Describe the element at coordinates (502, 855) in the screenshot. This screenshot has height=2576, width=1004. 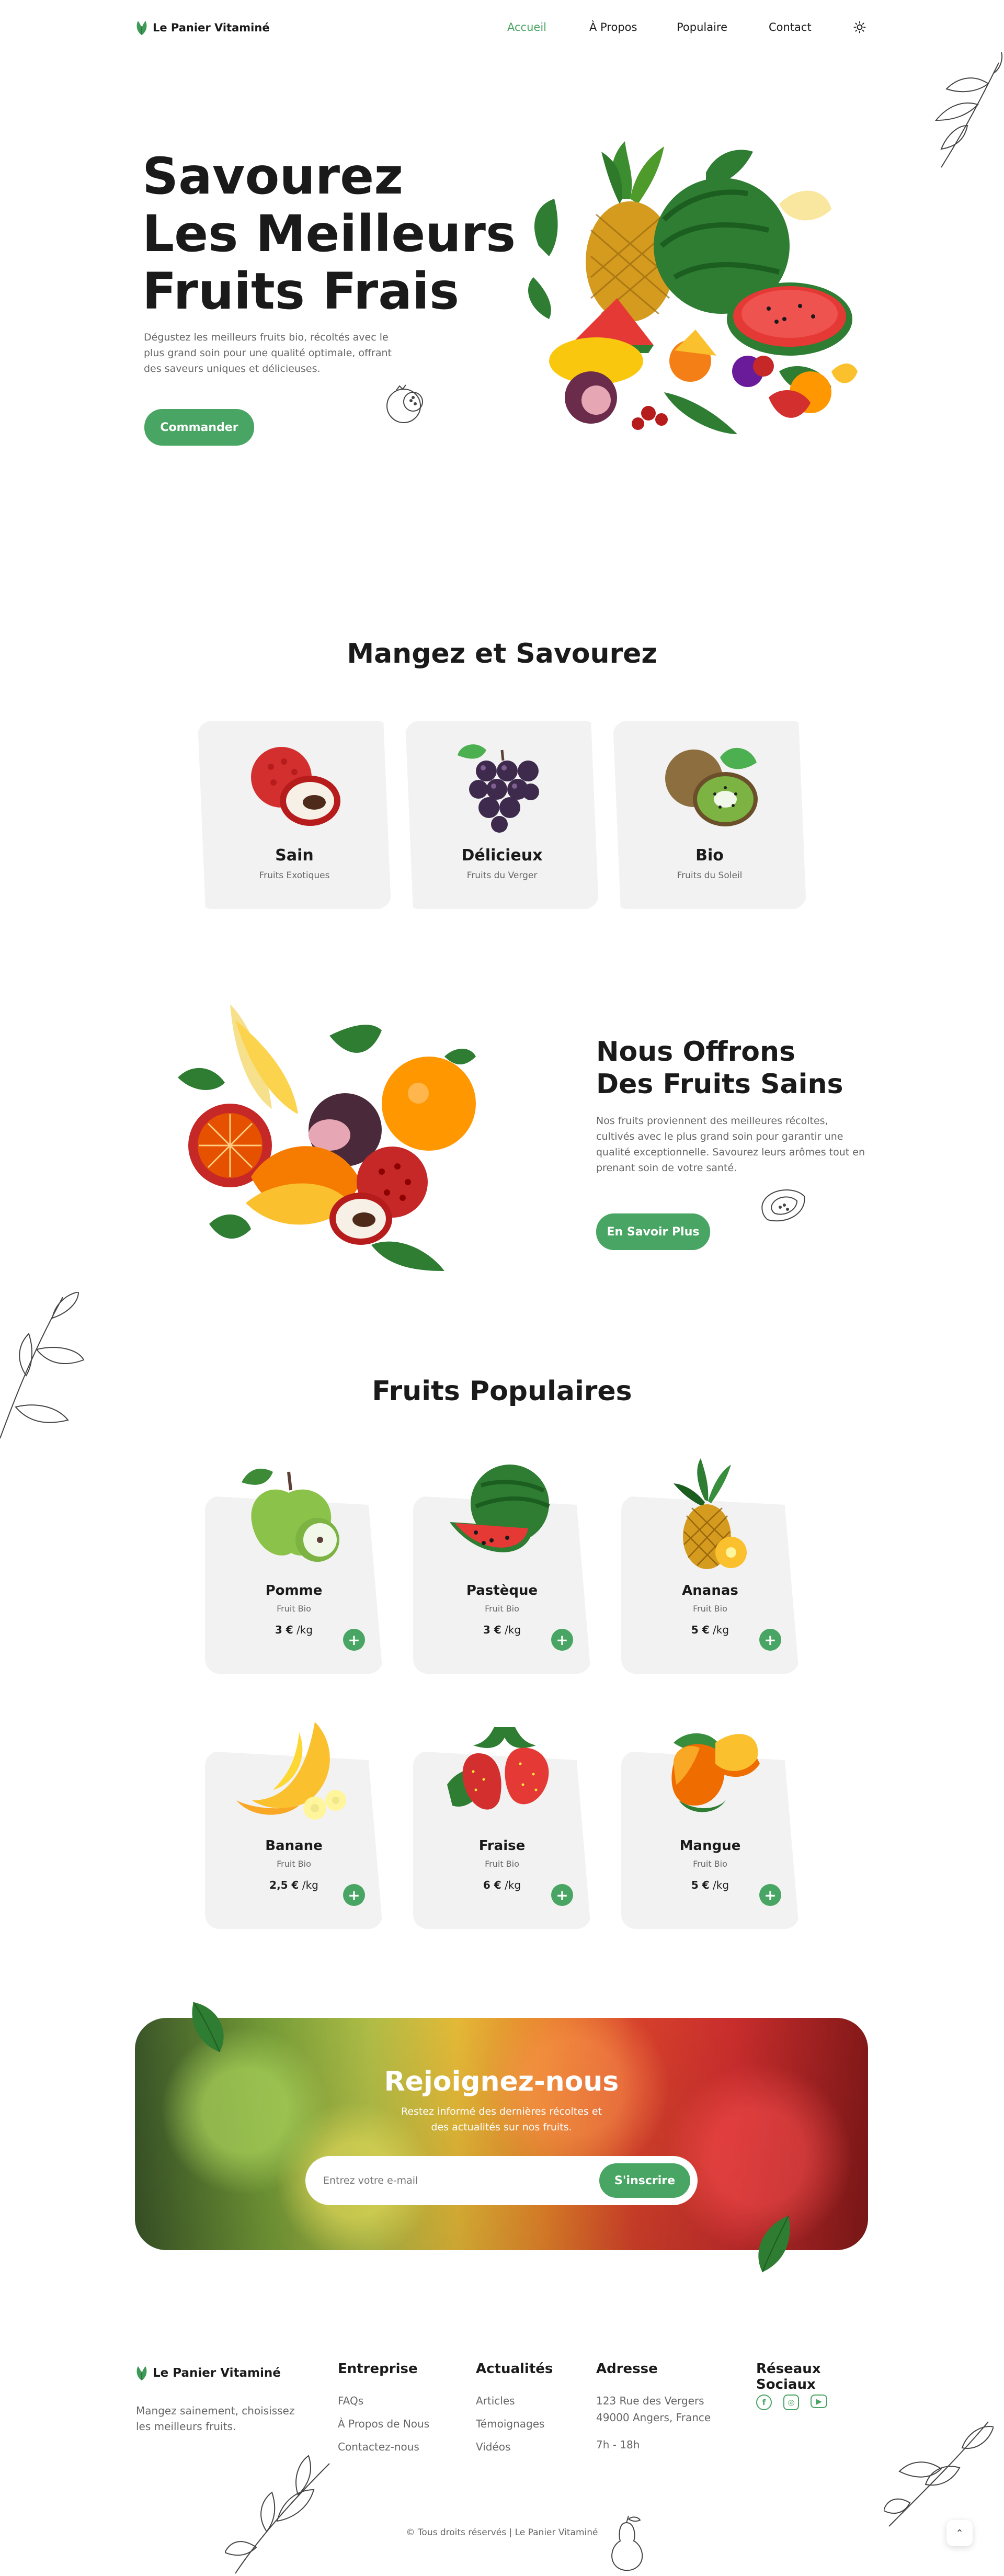
I see `eat-card-title: Délicieux` at that location.